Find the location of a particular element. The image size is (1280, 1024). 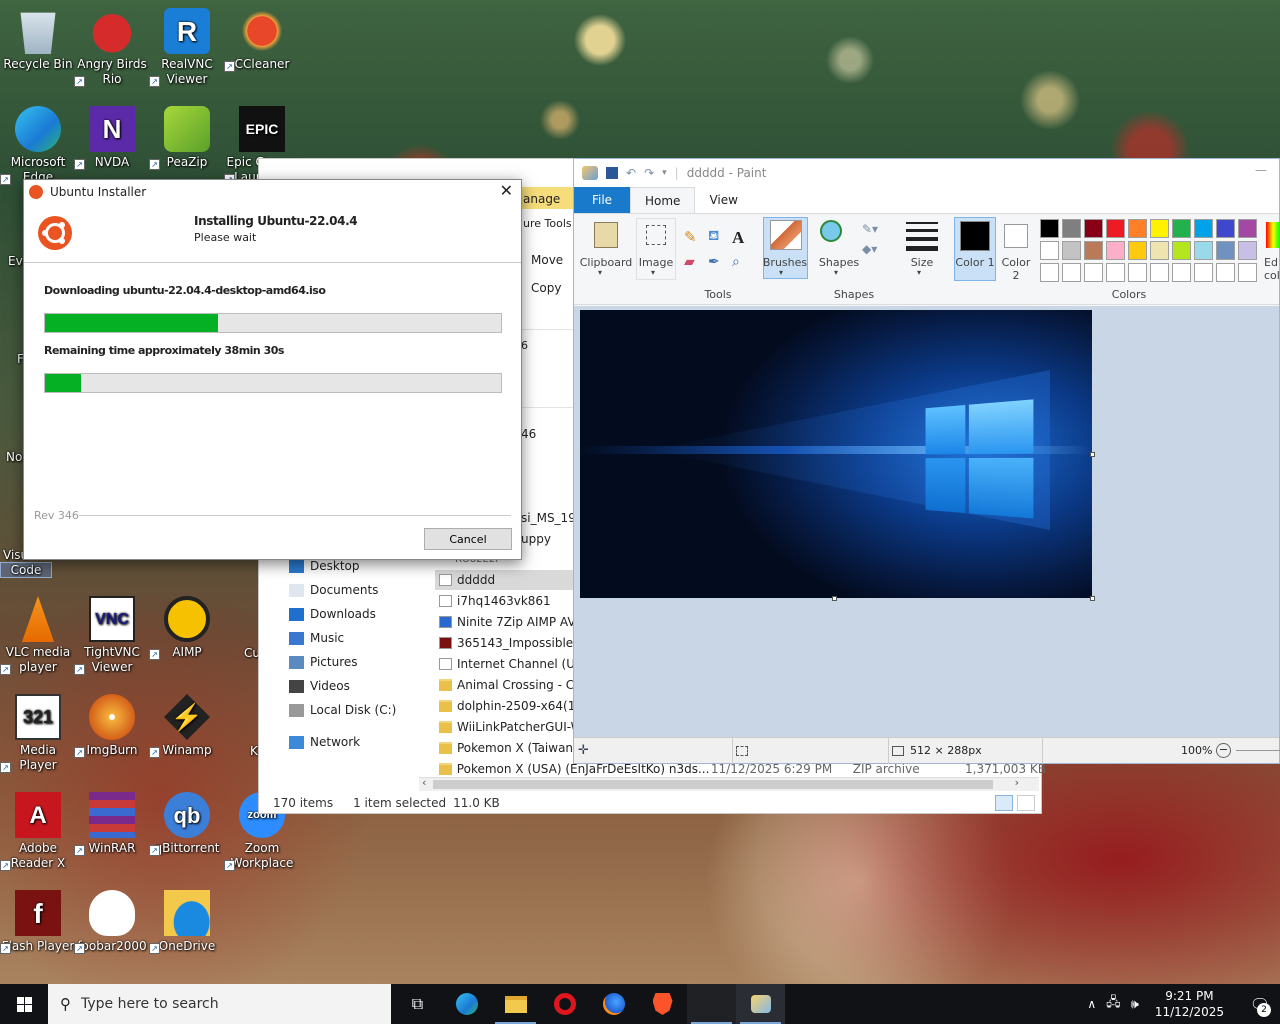

desktop-icon: ↗ OneDrive is located at coordinates (187, 922).